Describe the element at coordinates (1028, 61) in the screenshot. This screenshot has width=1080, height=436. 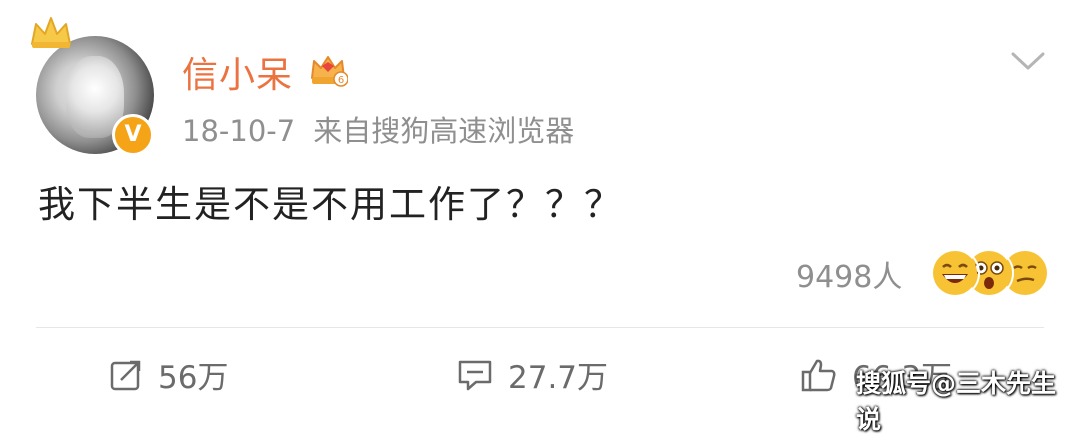
I see `chevron-down-icon` at that location.